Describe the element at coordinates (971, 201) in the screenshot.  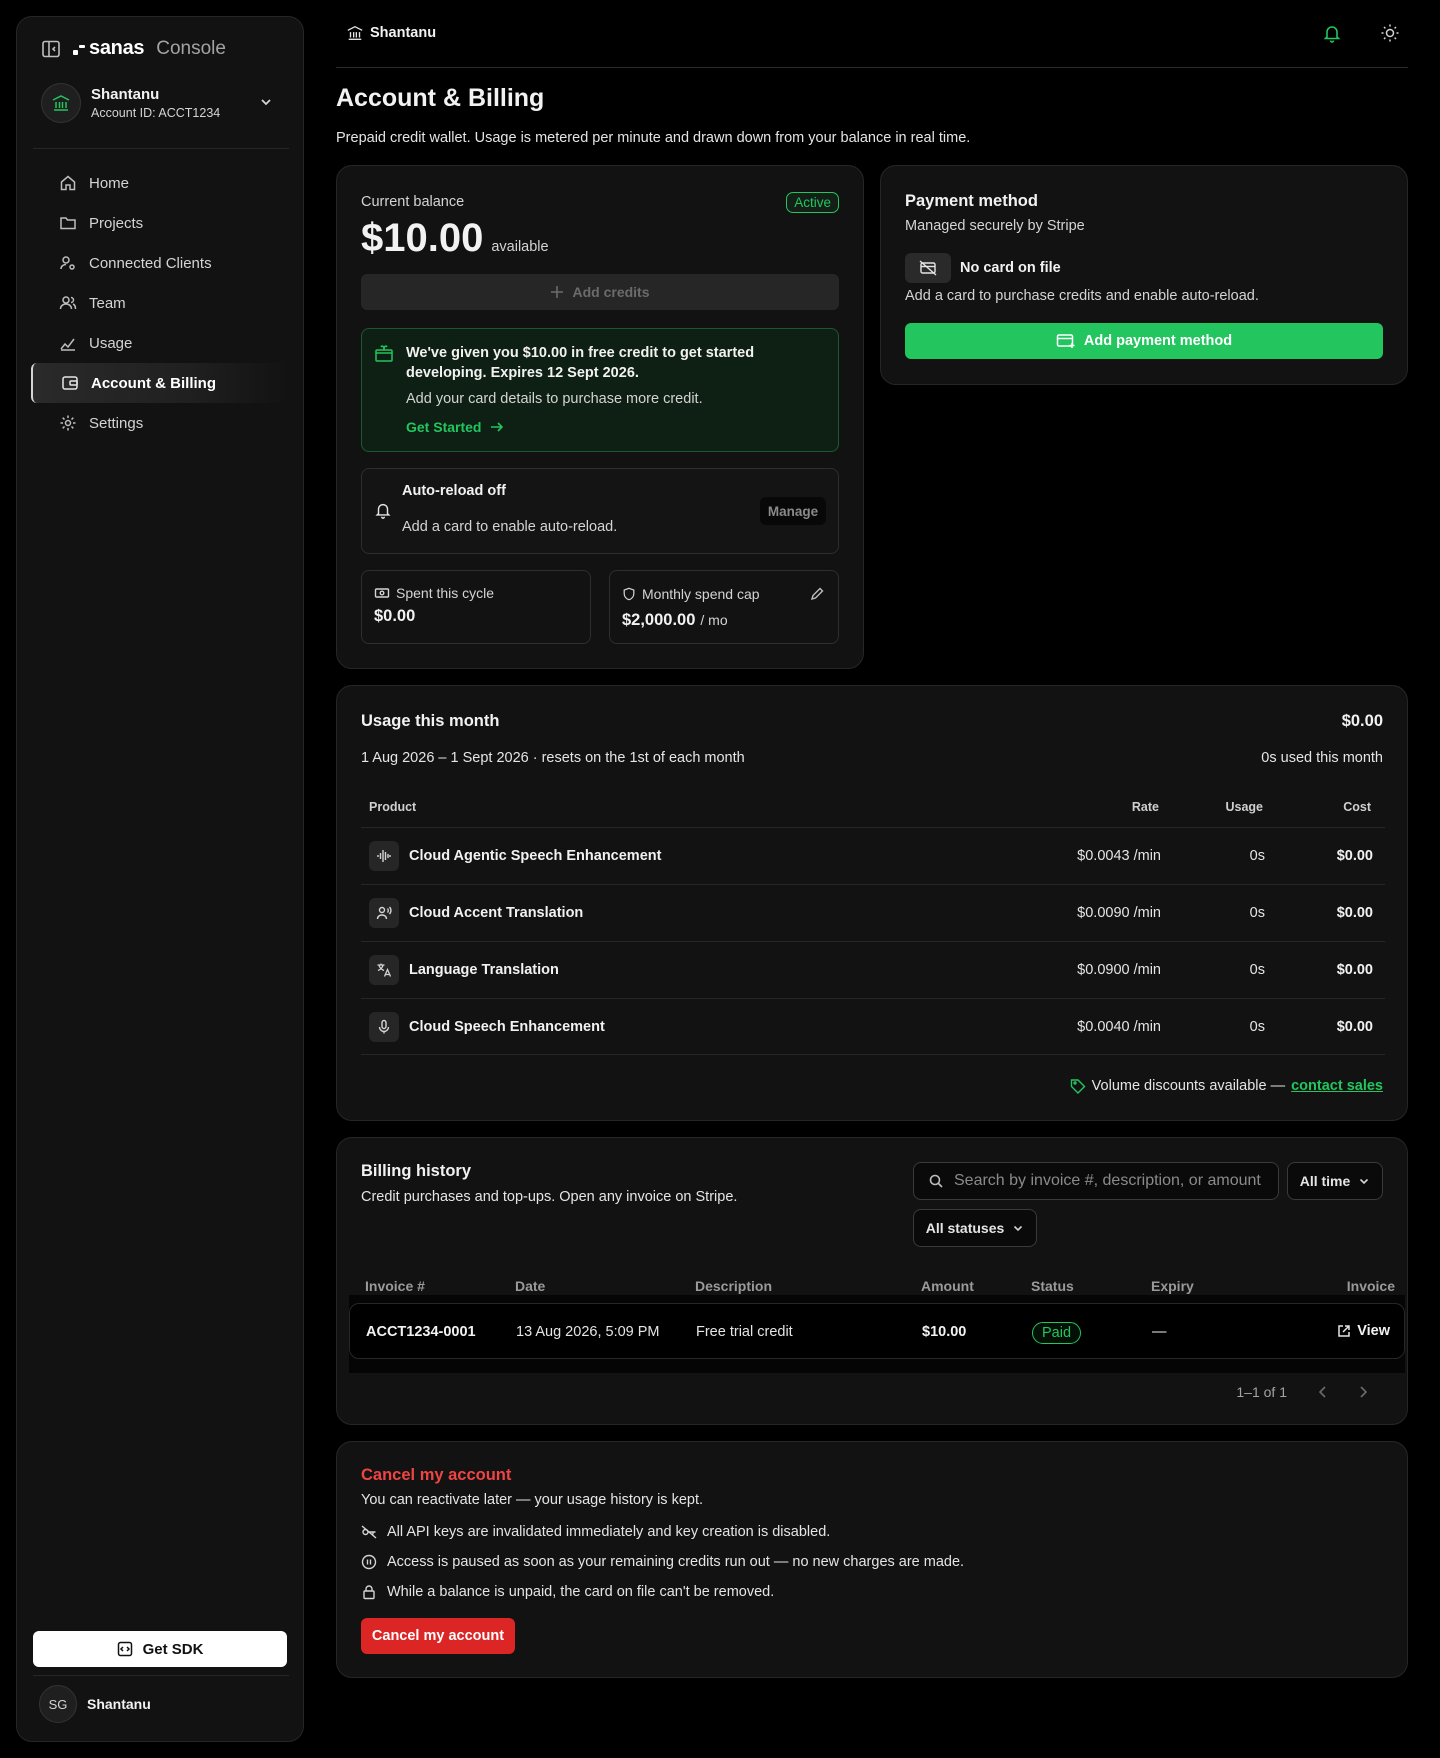
I see `payment-title: Payment method` at that location.